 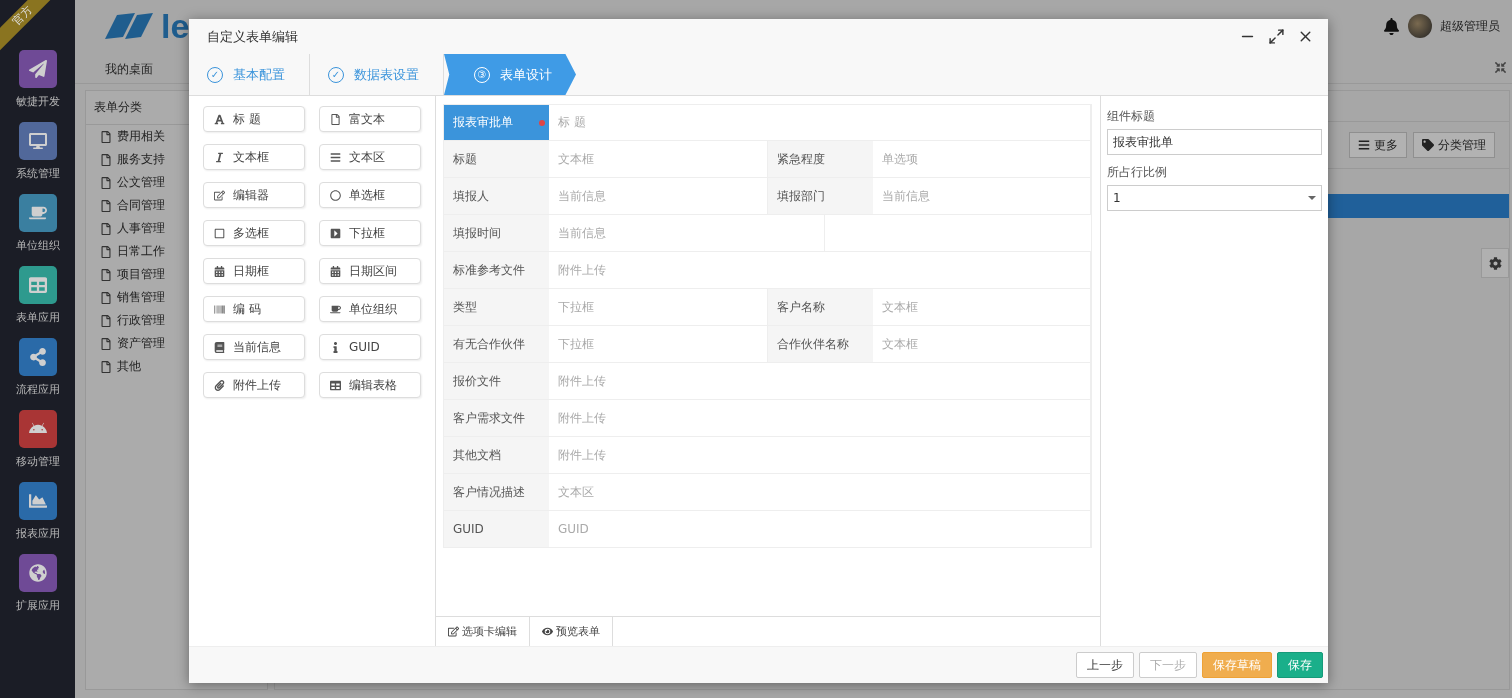 What do you see at coordinates (1391, 26) in the screenshot?
I see `bell-icon` at bounding box center [1391, 26].